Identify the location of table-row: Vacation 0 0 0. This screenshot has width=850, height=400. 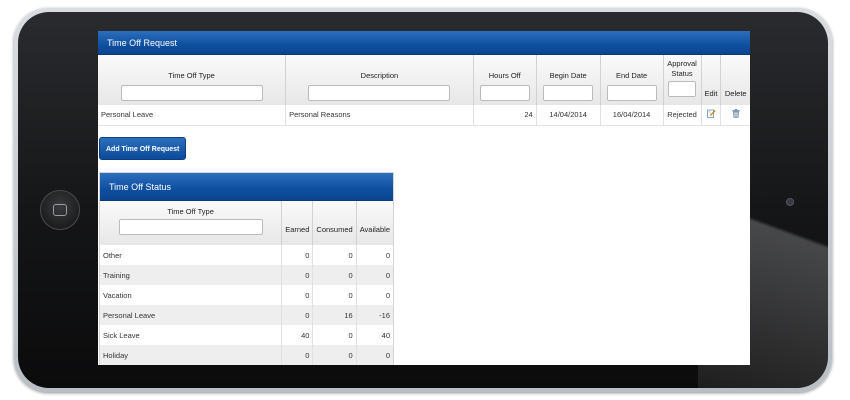
(246, 295).